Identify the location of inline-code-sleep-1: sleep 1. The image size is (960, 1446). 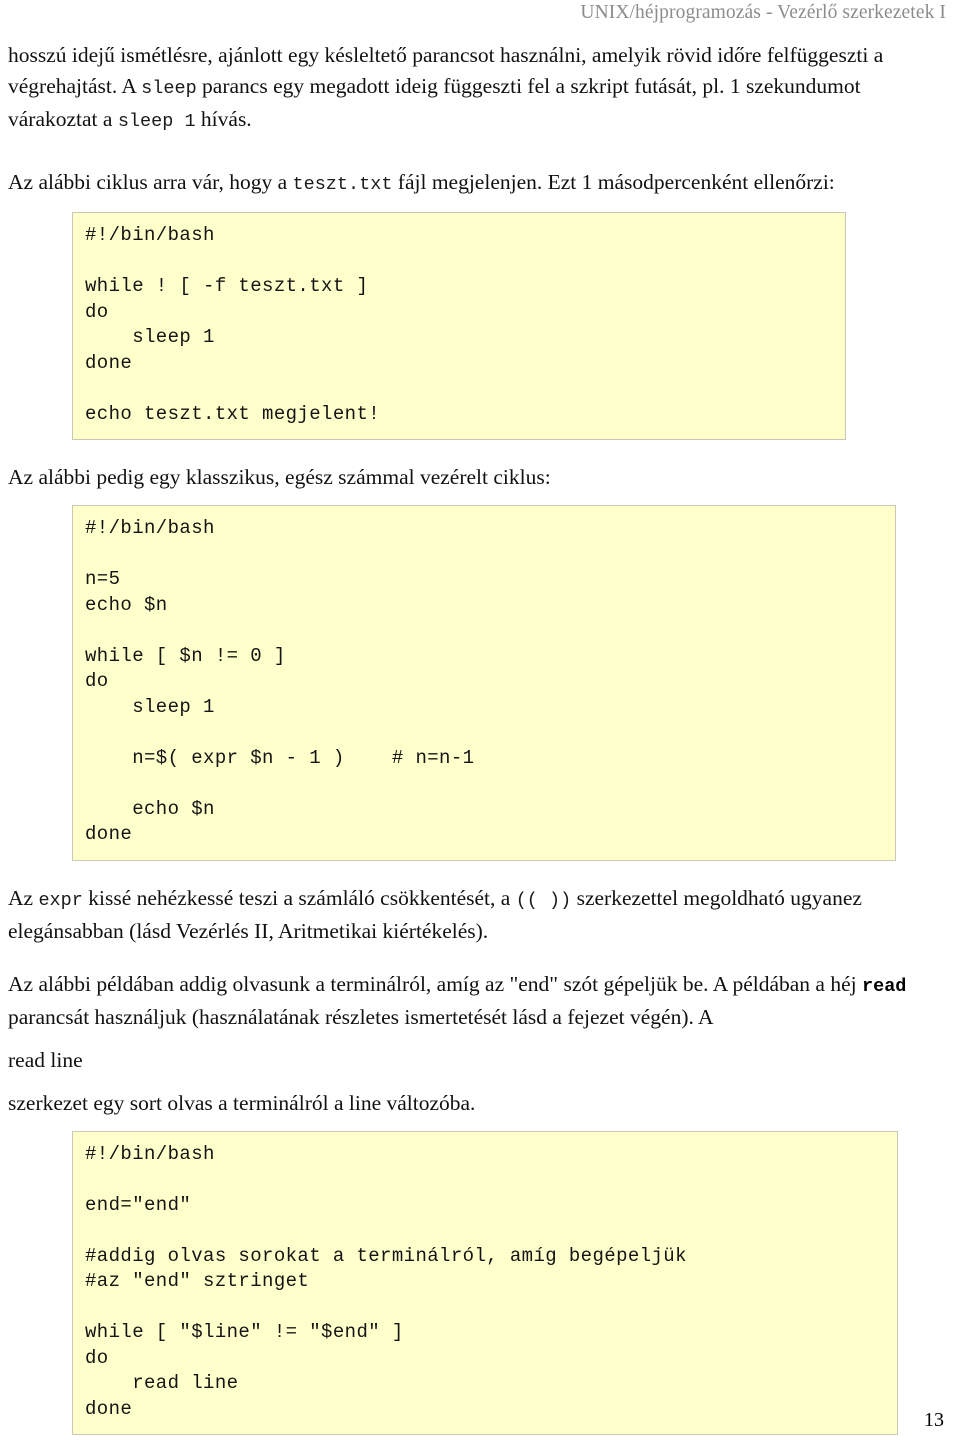
(156, 121).